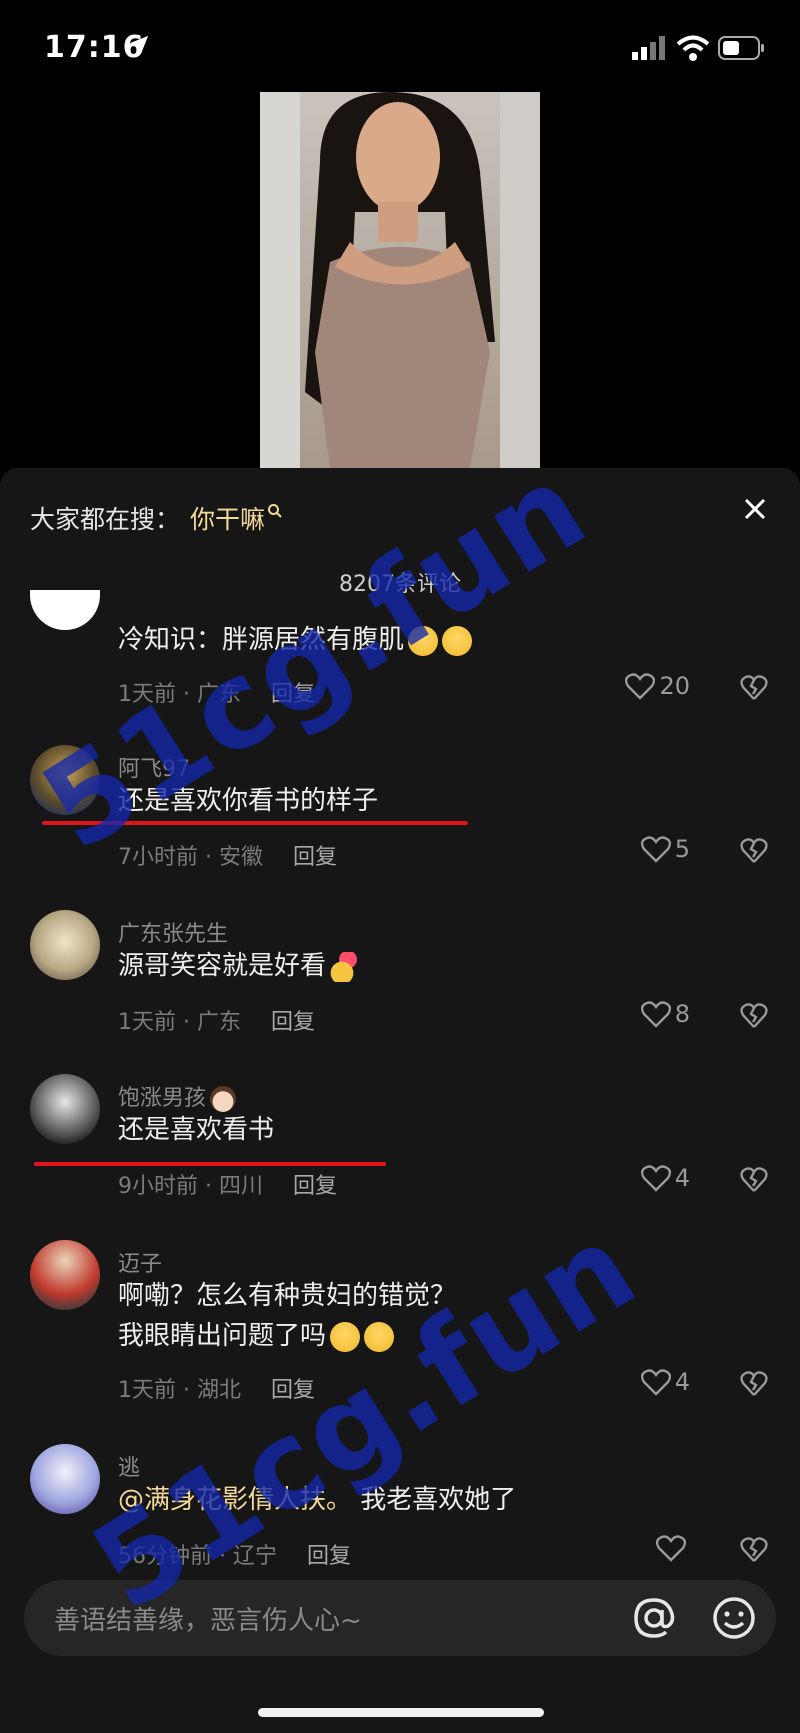 The image size is (800, 1733). I want to click on location-arrow-icon, so click(139, 45).